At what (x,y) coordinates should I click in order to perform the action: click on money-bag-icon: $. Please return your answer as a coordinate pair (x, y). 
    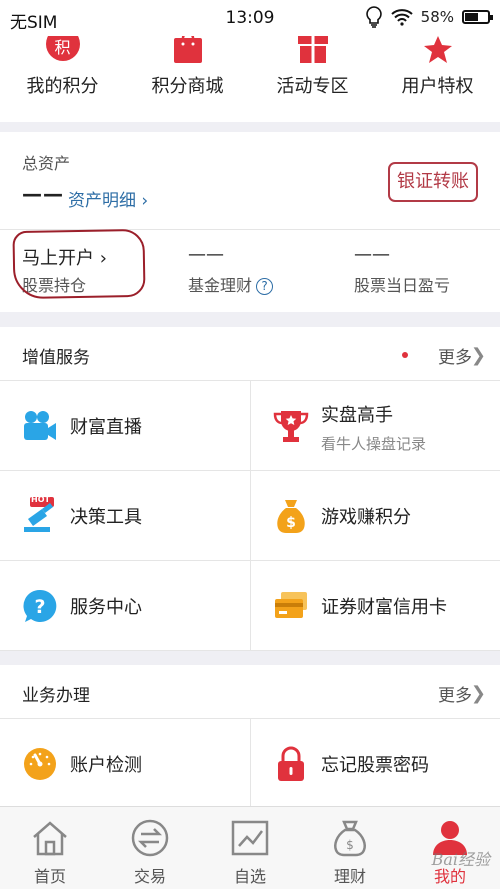
    Looking at the image, I should click on (291, 516).